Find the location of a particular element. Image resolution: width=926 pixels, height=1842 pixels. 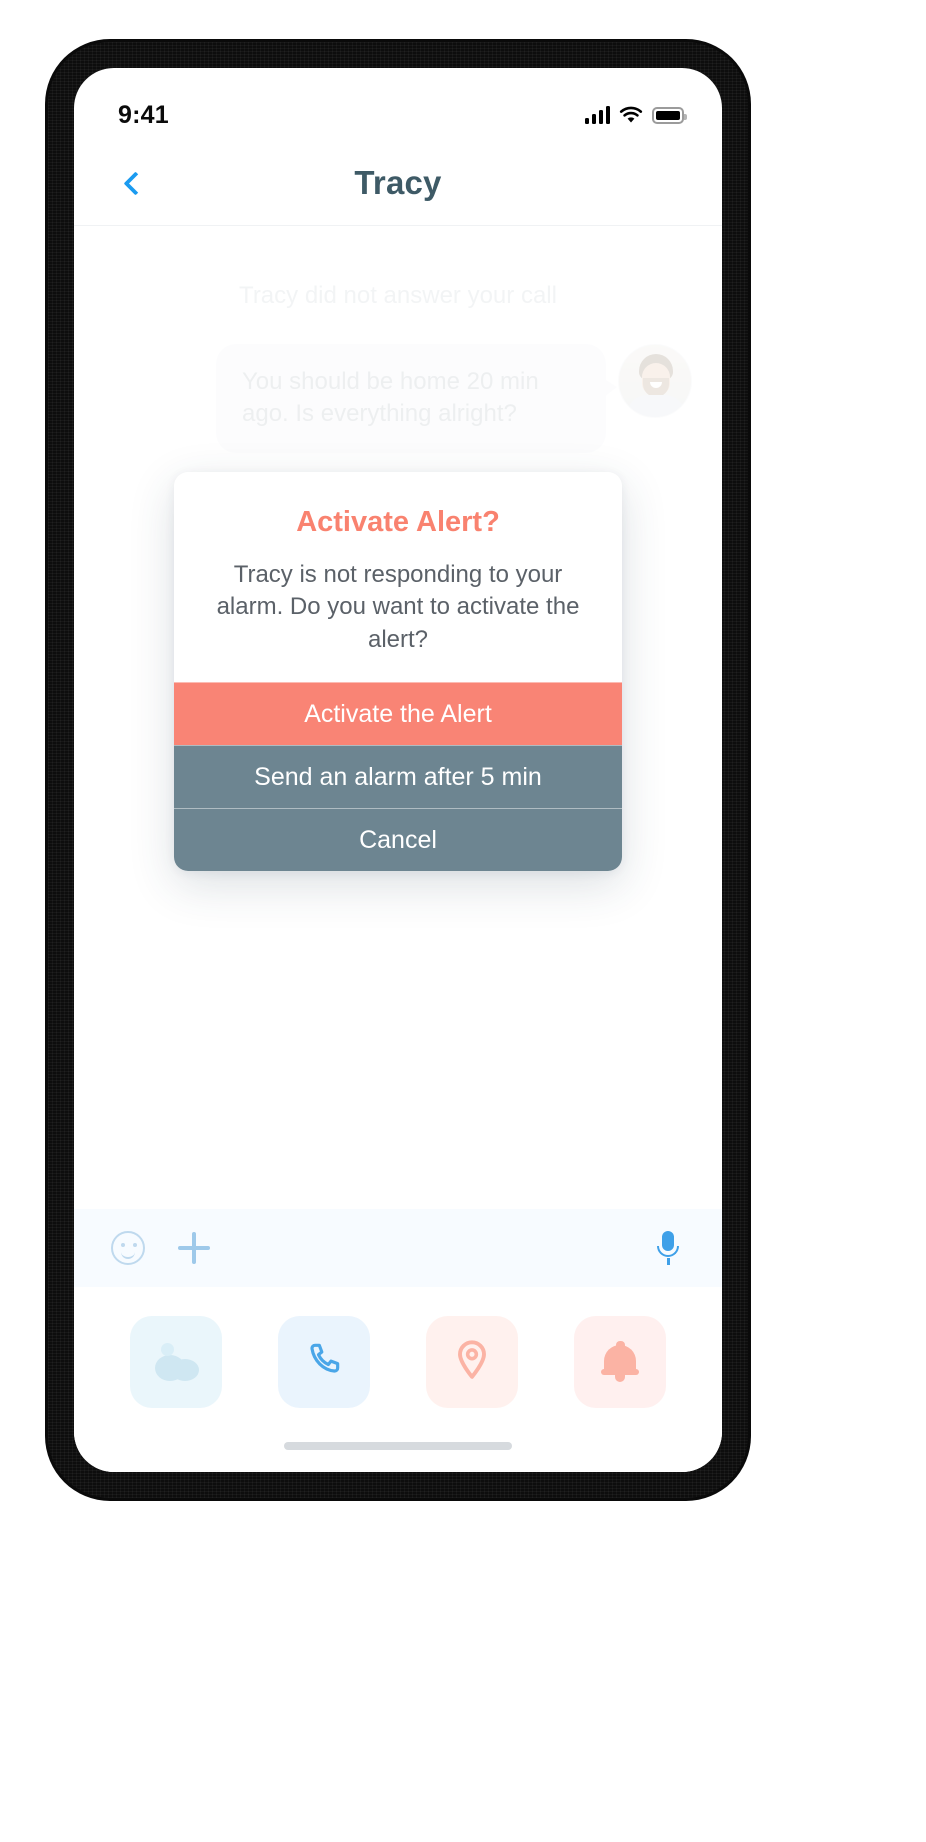

chevron-left-icon is located at coordinates (135, 183).